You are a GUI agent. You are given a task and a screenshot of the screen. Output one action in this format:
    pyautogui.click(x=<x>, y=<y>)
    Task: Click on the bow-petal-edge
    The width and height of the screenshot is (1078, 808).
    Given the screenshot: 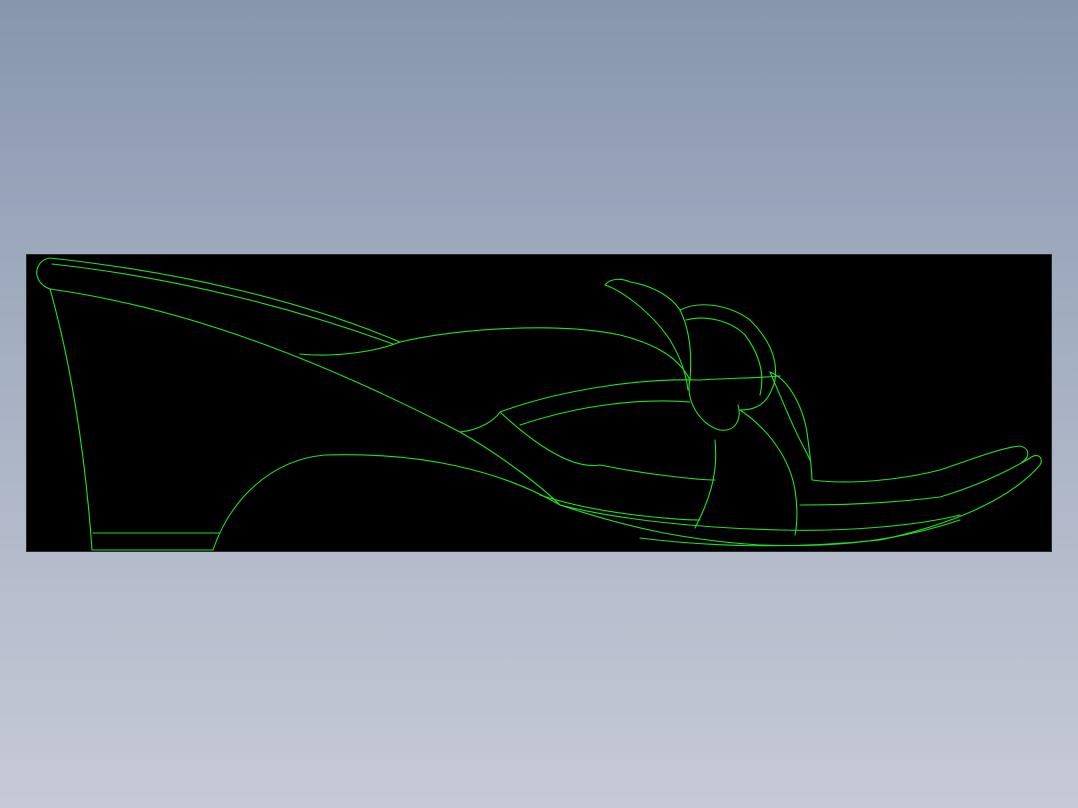 What is the action you would take?
    pyautogui.click(x=648, y=329)
    